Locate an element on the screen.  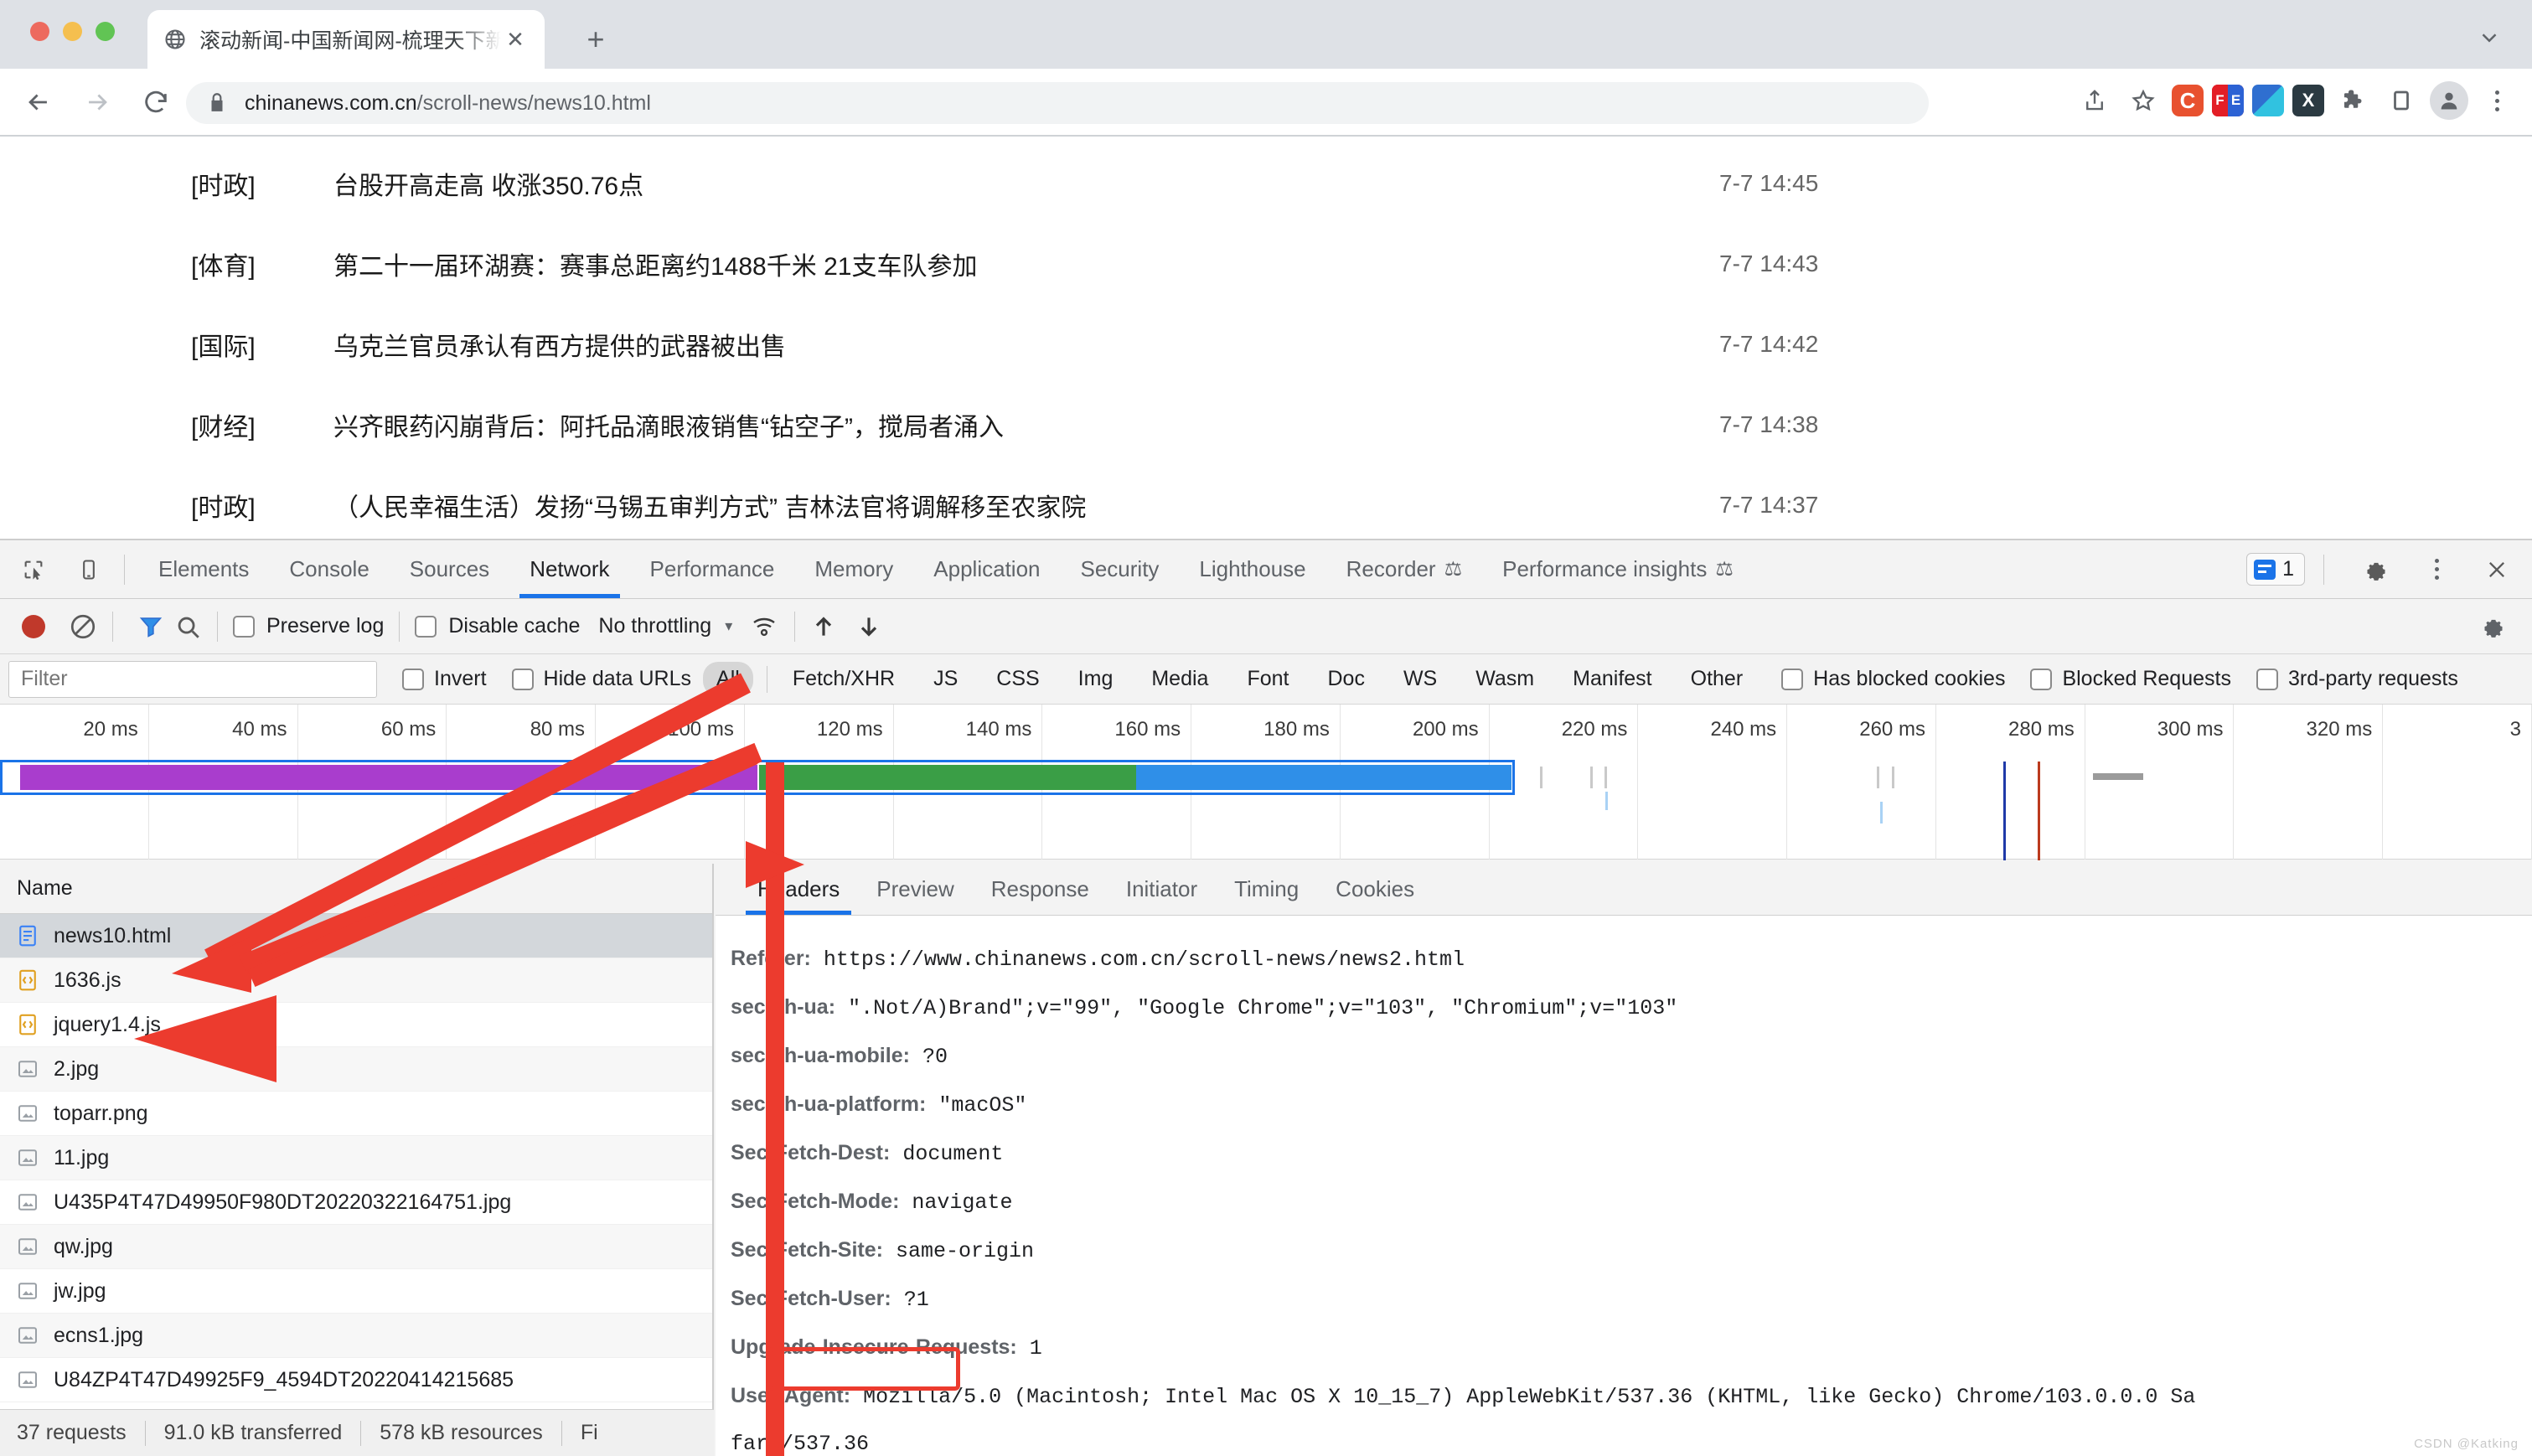
detail-tab-preview: Preview is located at coordinates (915, 890).